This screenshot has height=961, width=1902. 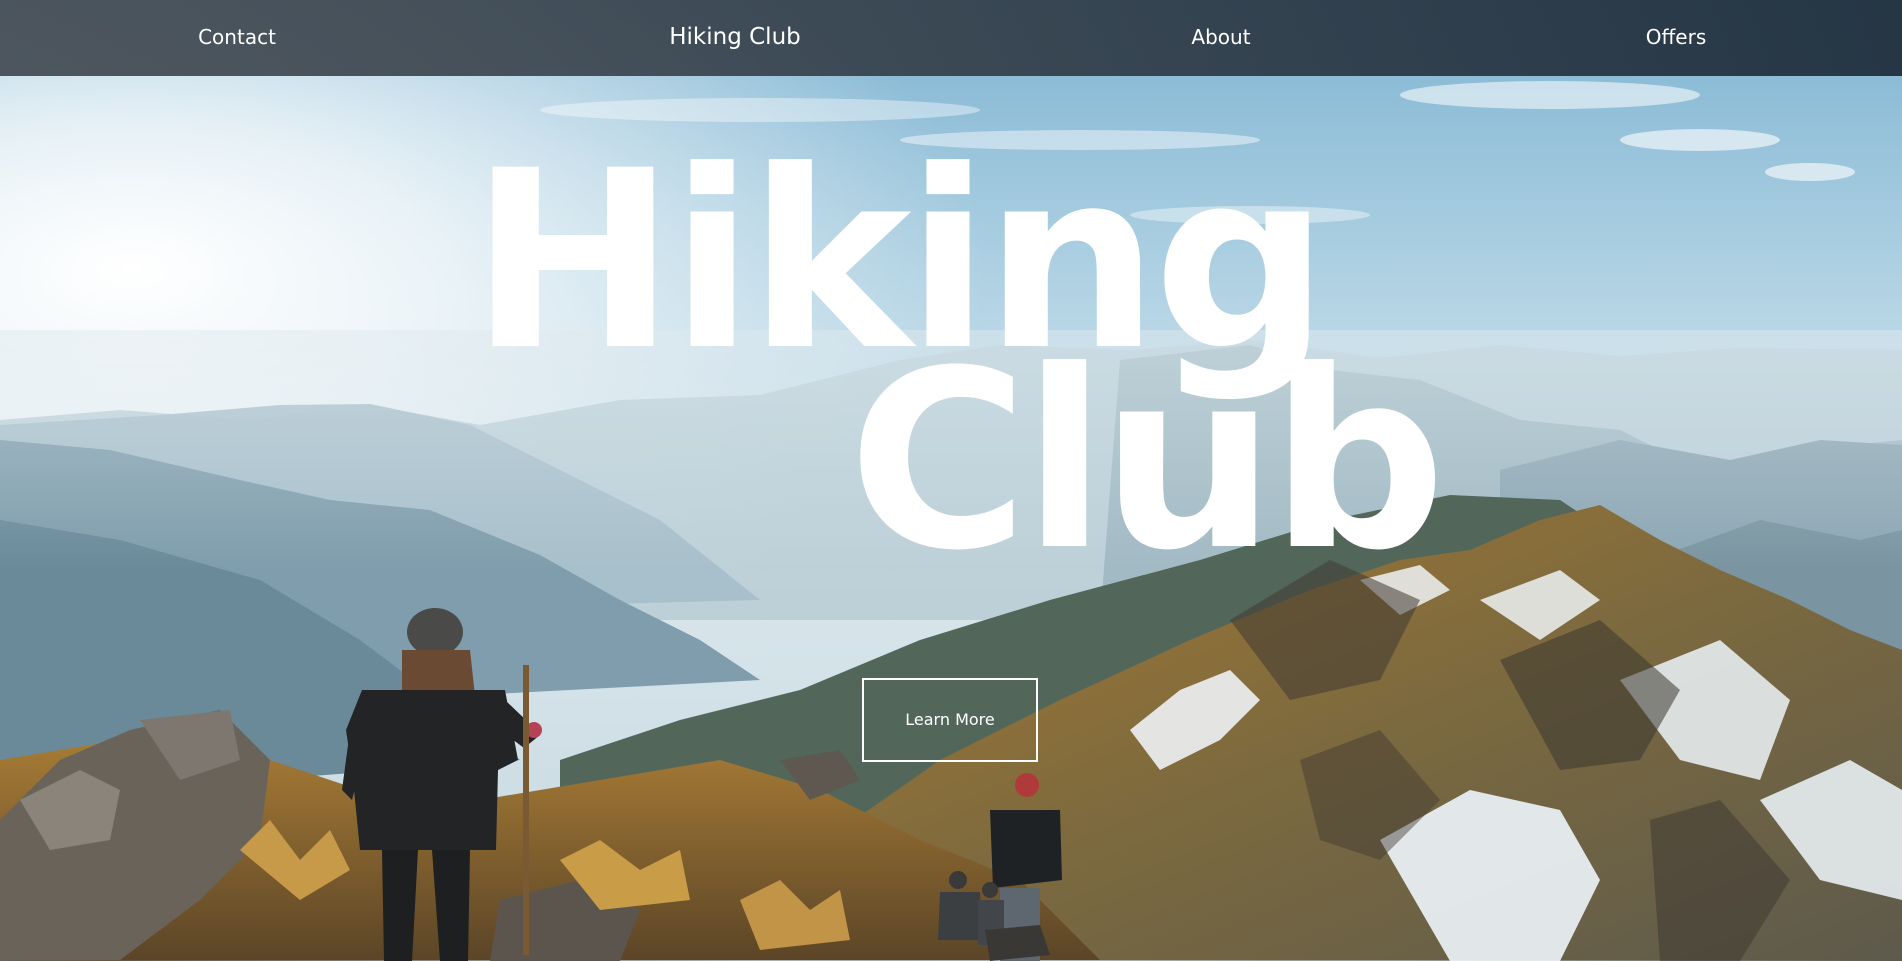 I want to click on nav-link-about: About, so click(x=1220, y=37).